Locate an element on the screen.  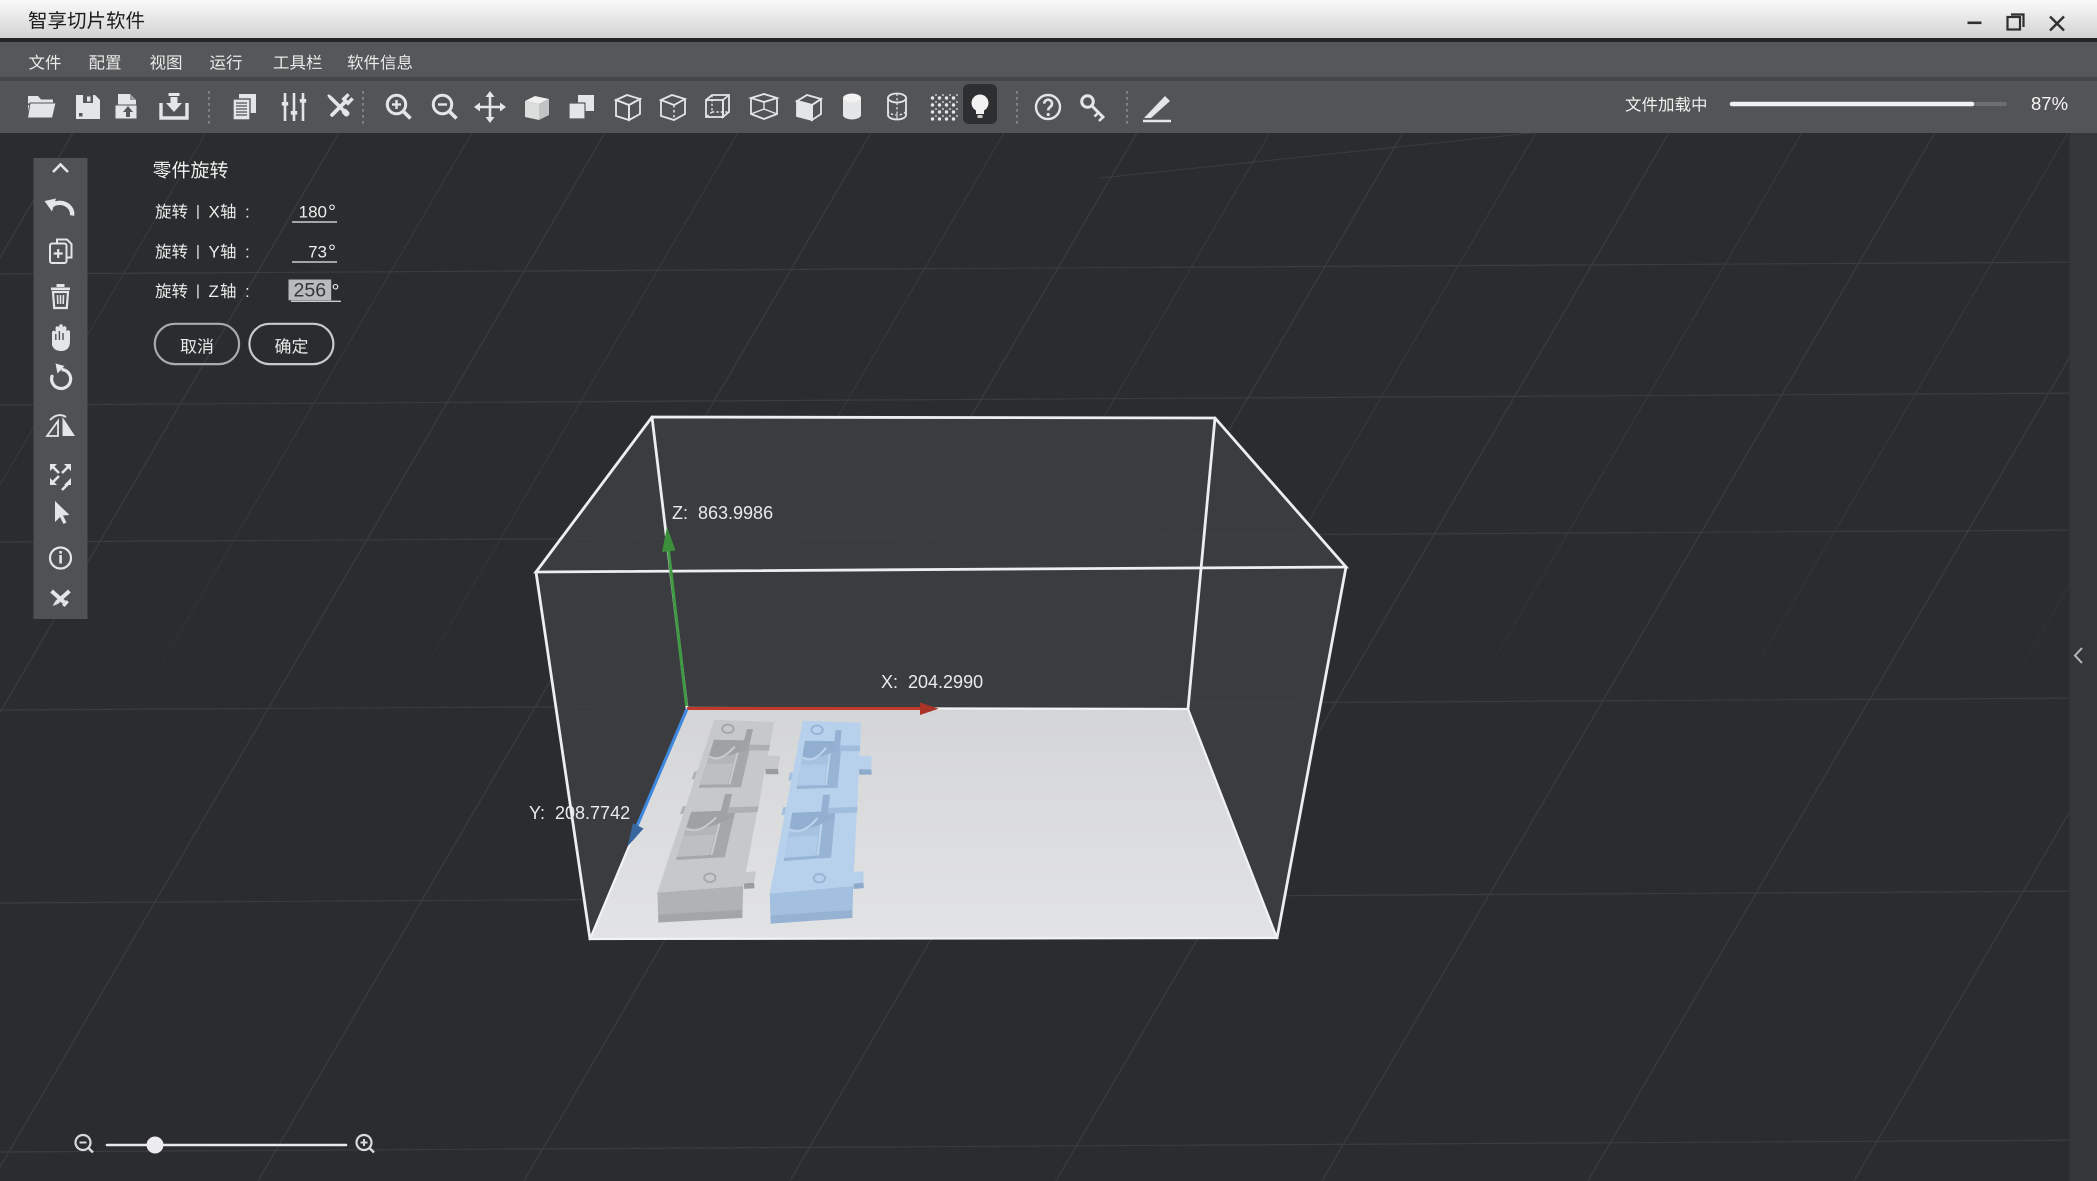
svg-text: X: 204.2990 is located at coordinates (932, 682).